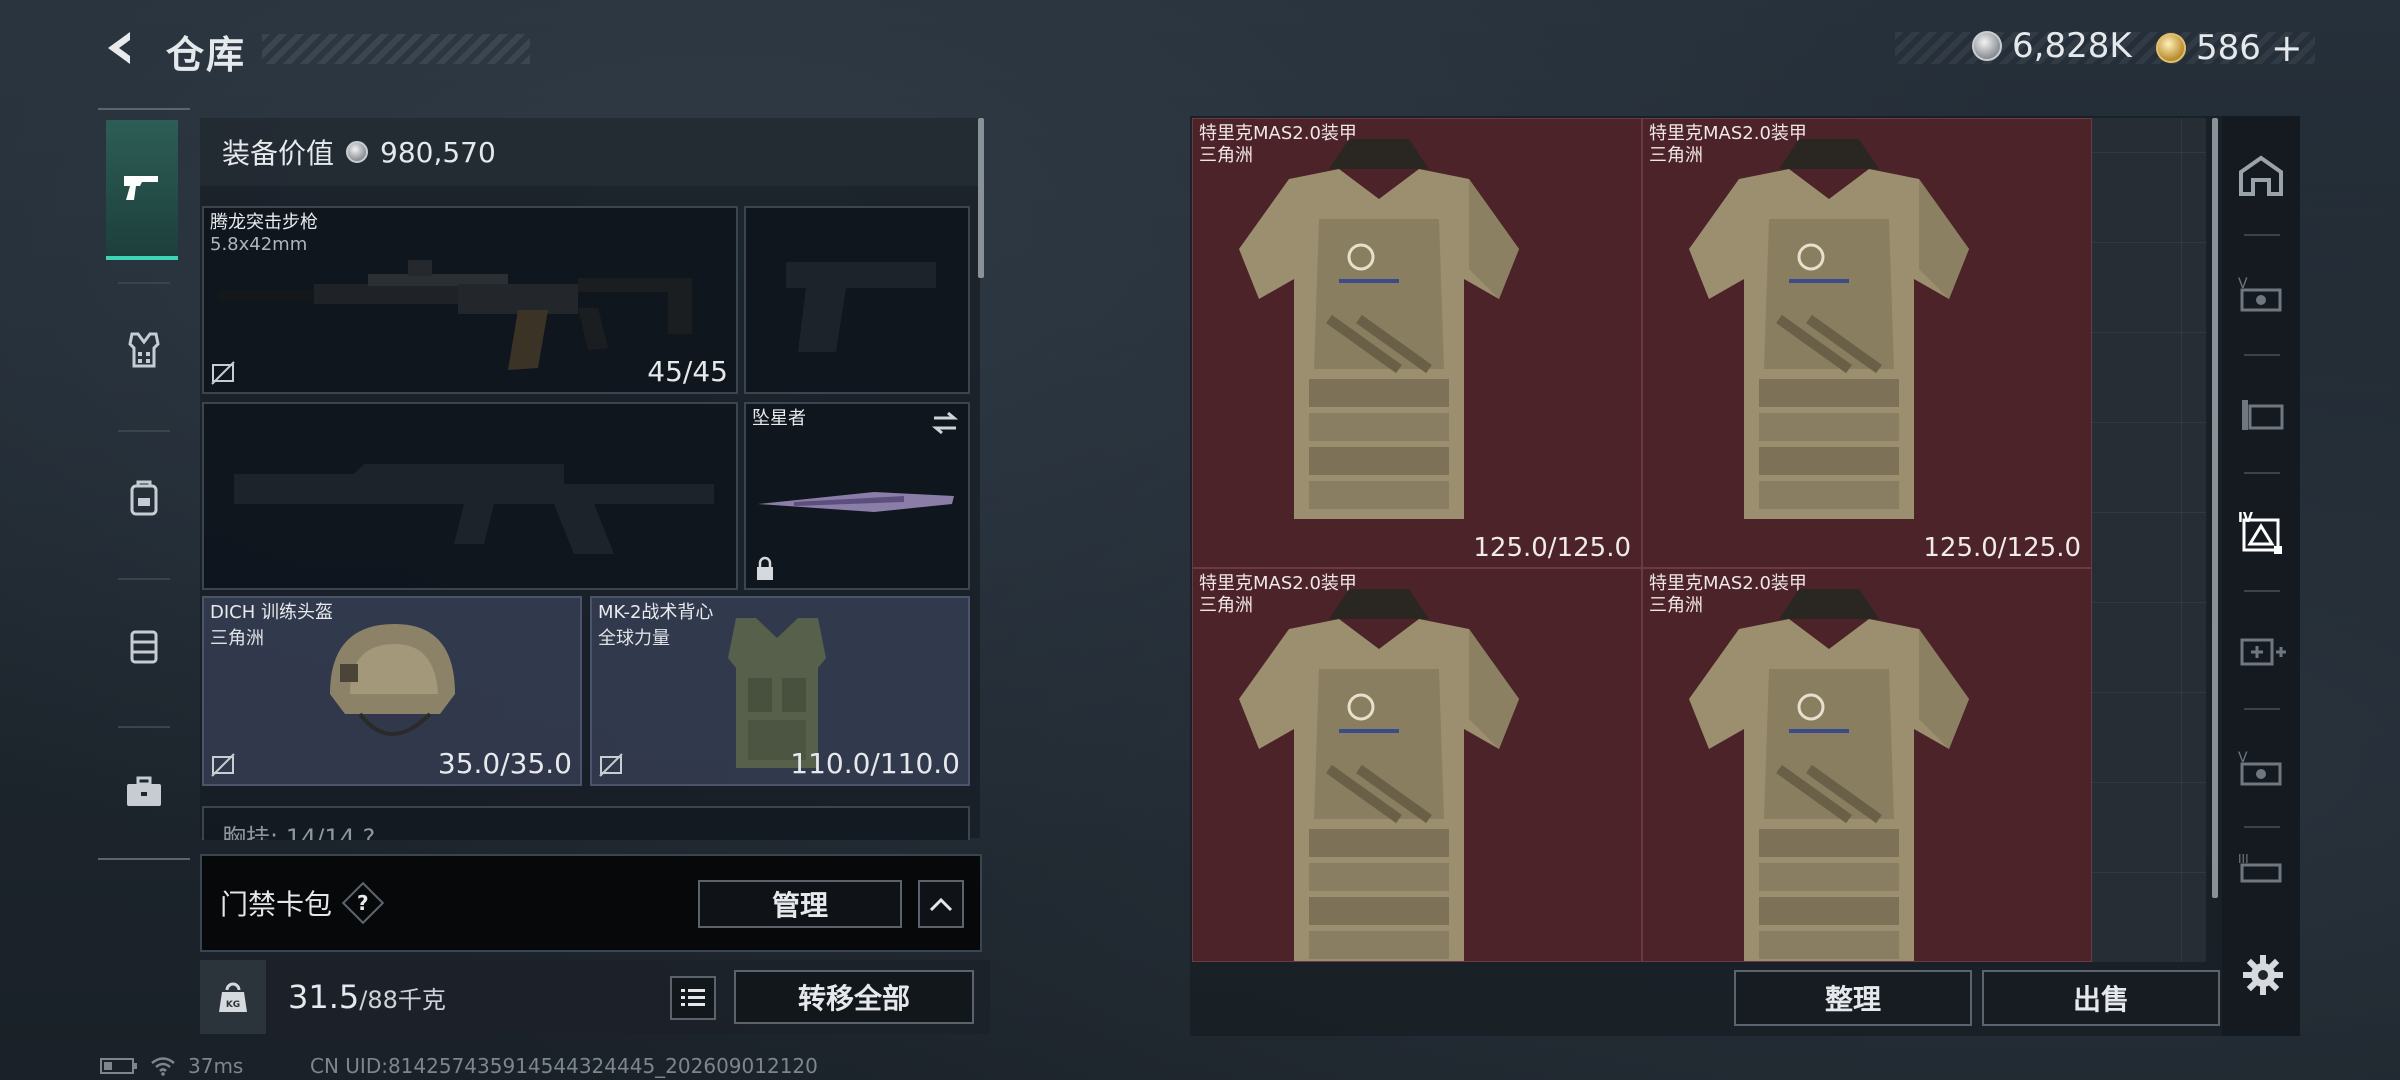 This screenshot has height=1080, width=2400. I want to click on chest-rig-row: 胸挂: 14/14 ?, so click(586, 823).